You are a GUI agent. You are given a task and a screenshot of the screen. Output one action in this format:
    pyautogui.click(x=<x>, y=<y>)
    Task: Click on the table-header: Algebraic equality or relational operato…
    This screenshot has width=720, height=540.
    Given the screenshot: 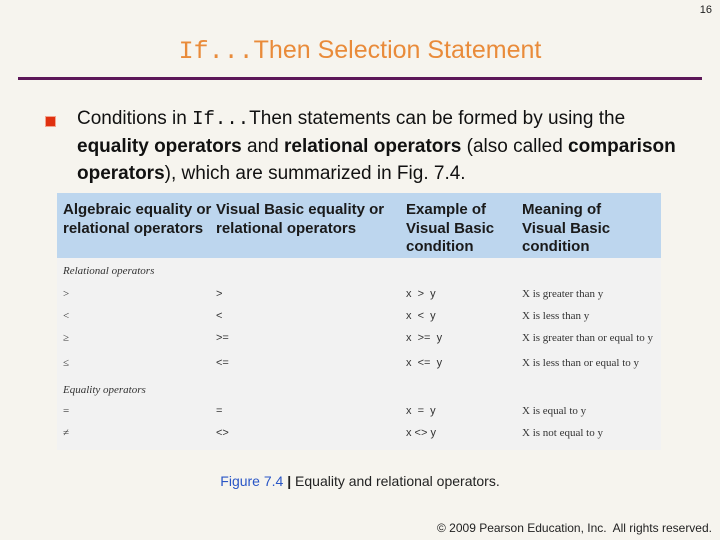 What is the action you would take?
    pyautogui.click(x=359, y=225)
    